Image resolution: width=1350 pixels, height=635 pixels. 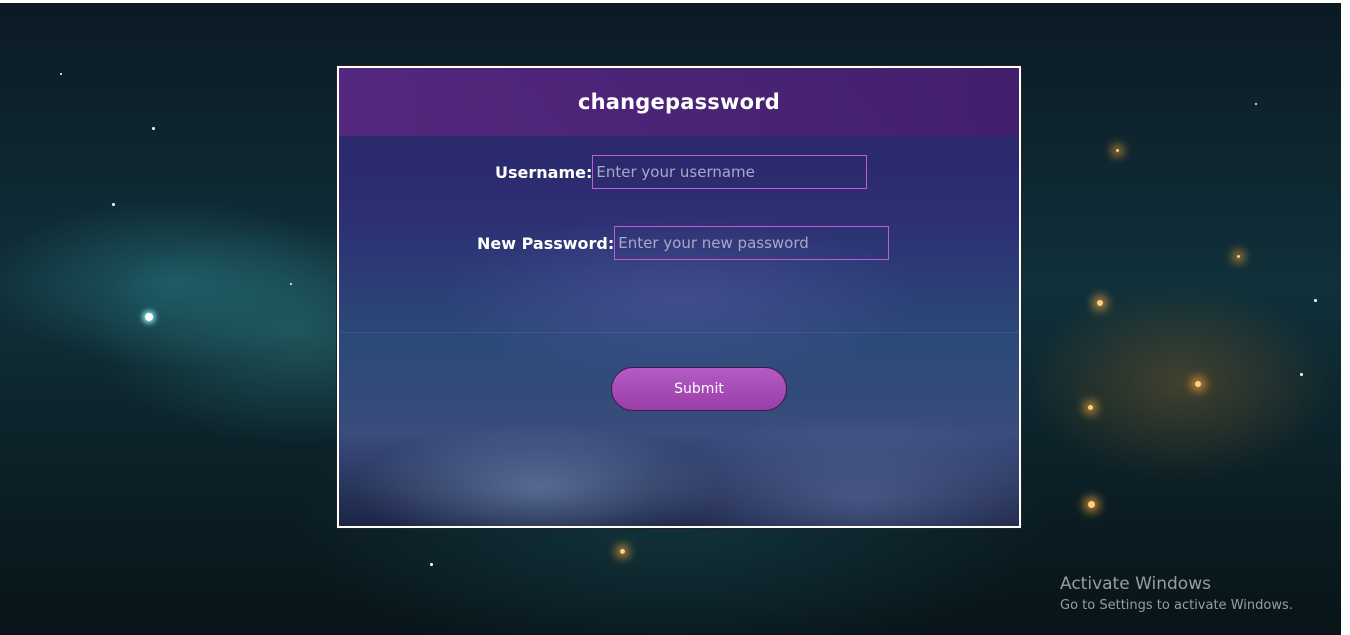 What do you see at coordinates (544, 172) in the screenshot?
I see `username-label: Username:` at bounding box center [544, 172].